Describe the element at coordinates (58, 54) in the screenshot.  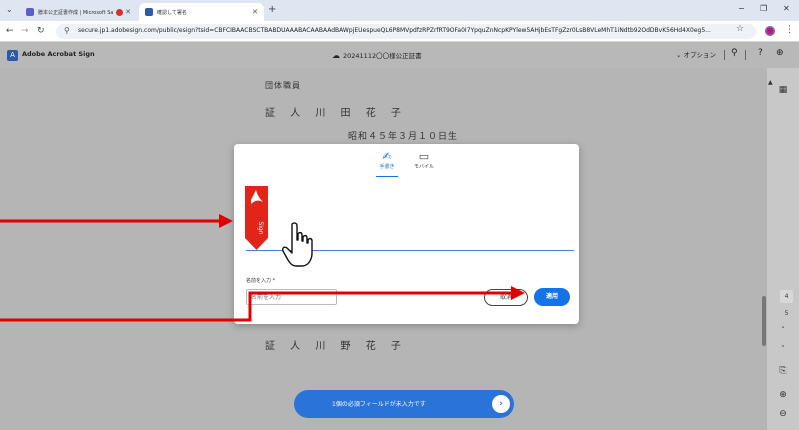
I see `product-name: Adobe Acrobat Sign` at that location.